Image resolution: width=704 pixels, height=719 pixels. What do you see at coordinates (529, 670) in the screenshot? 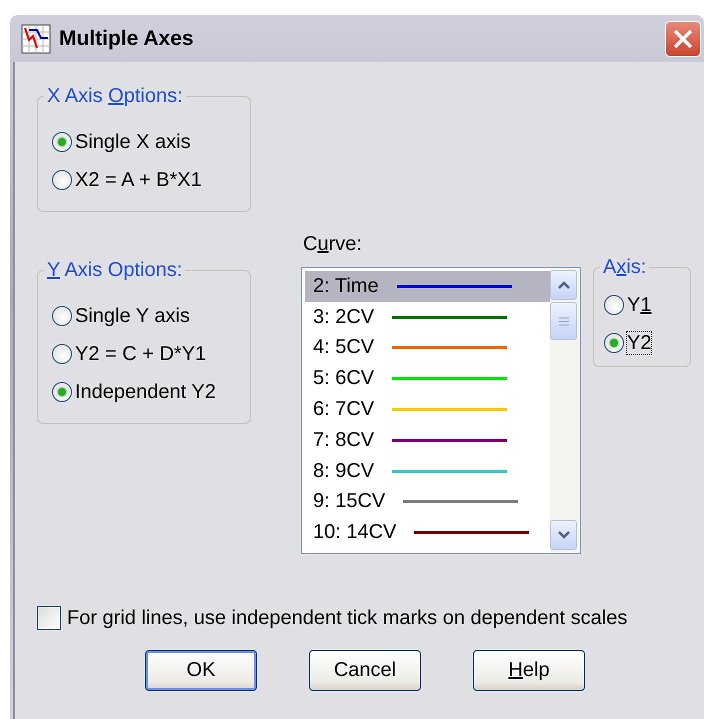
I see `dialog-button: Help` at bounding box center [529, 670].